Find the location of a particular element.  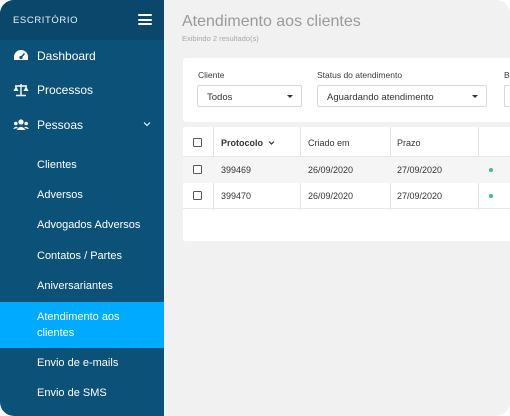

status-select: Aguardando atendimento is located at coordinates (402, 96).